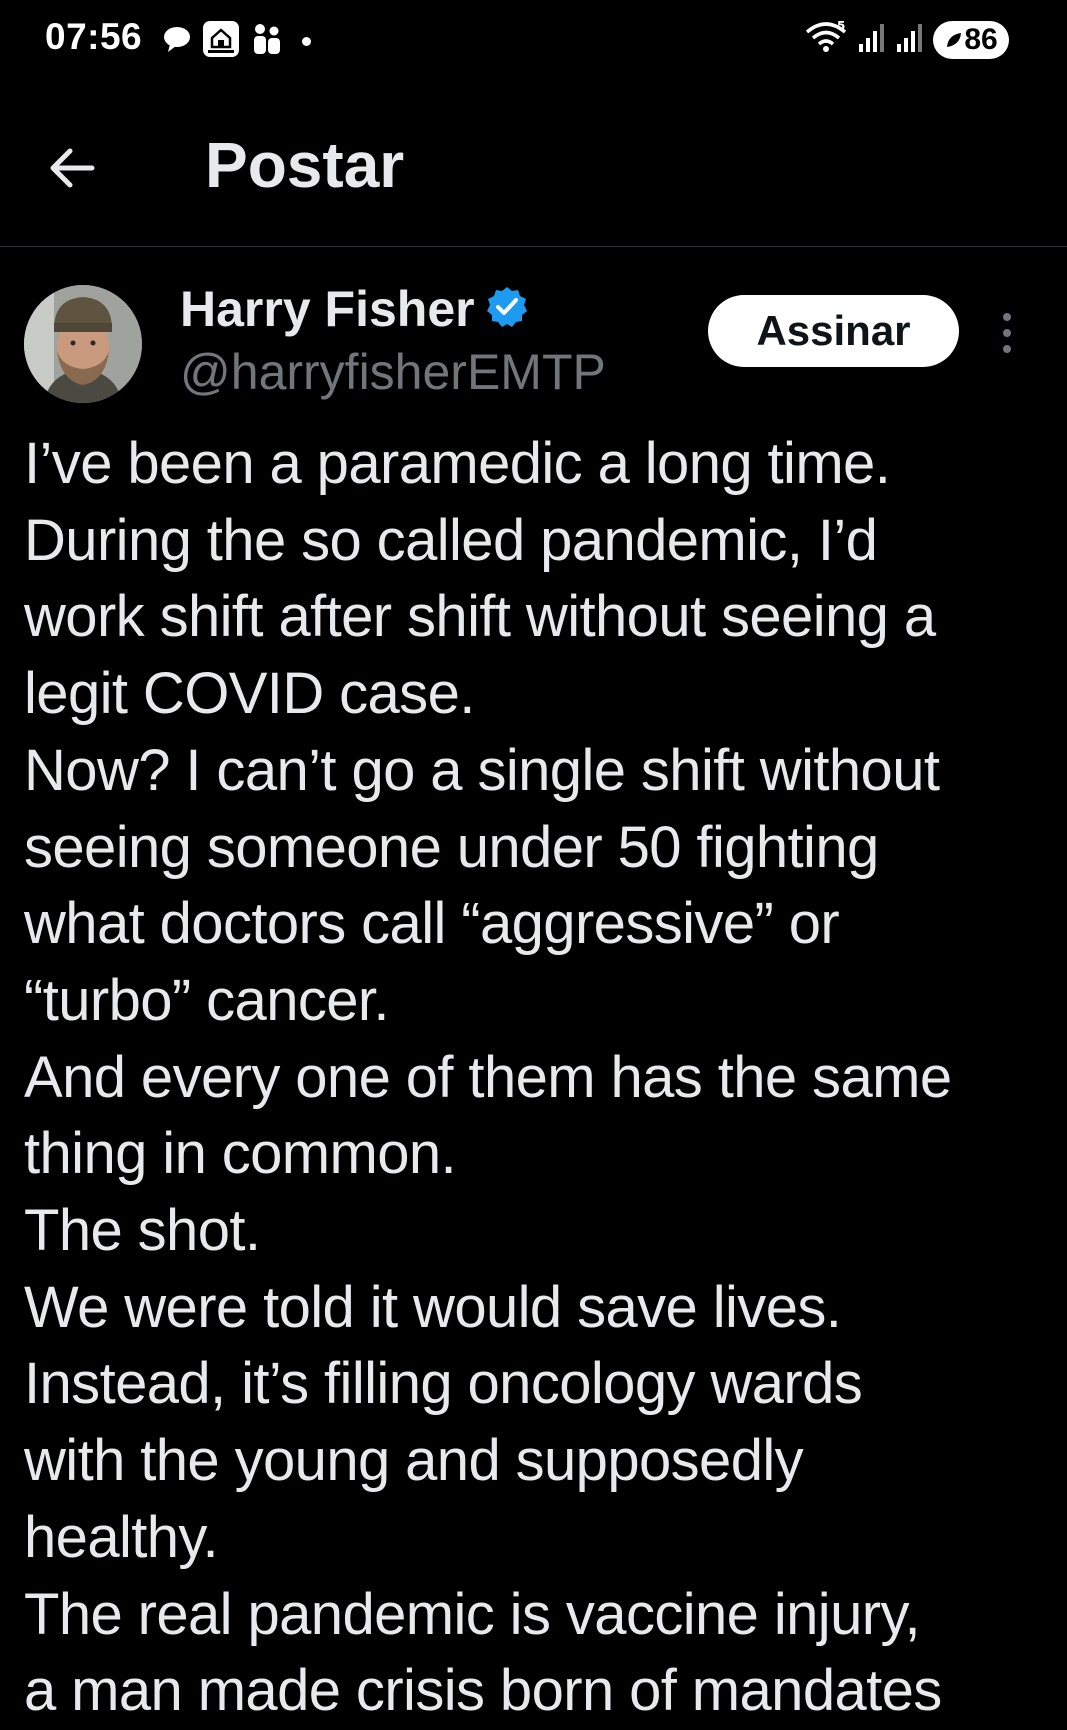 This screenshot has width=1067, height=1730. I want to click on more-options-button, so click(1007, 333).